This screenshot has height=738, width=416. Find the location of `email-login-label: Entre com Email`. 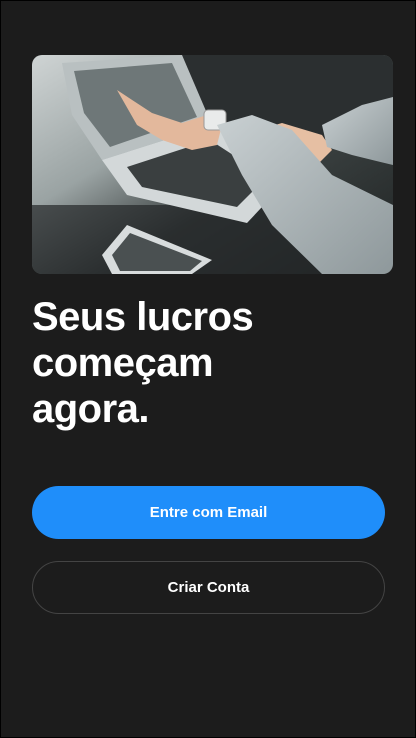

email-login-label: Entre com Email is located at coordinates (208, 512).